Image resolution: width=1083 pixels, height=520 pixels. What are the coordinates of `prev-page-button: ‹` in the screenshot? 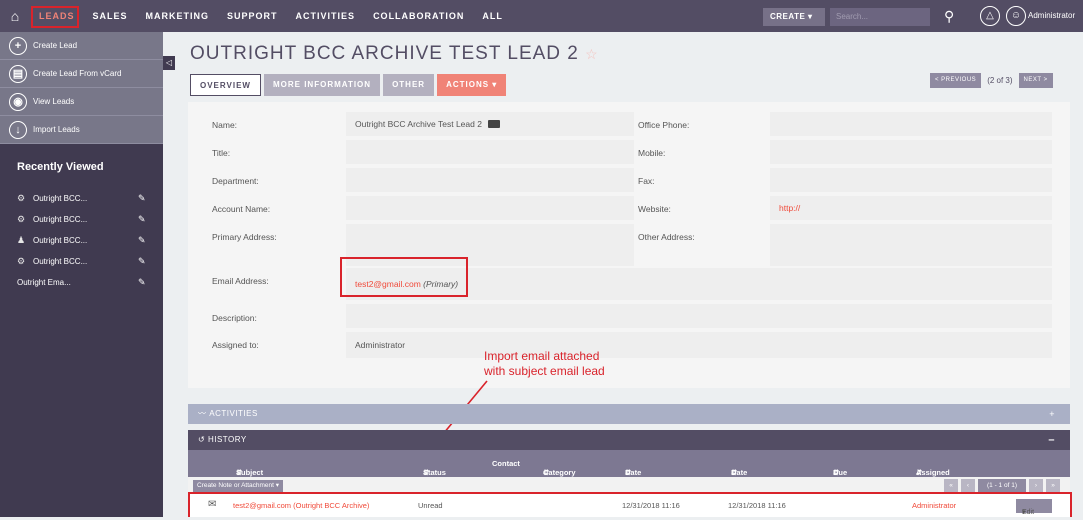 It's located at (968, 485).